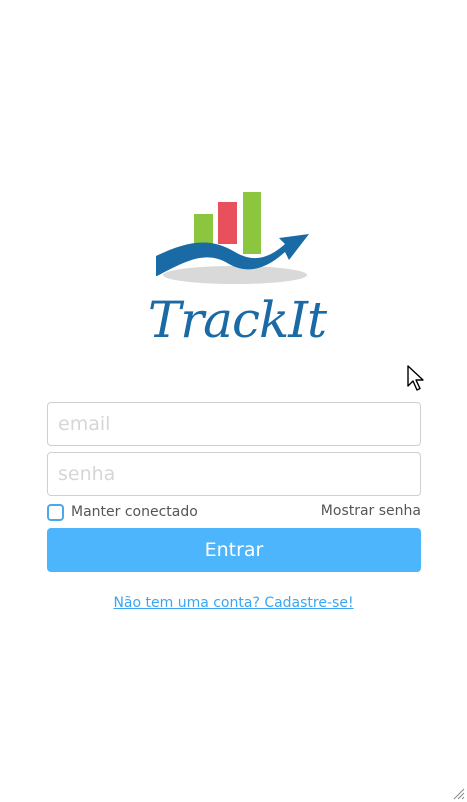 The image size is (467, 802). What do you see at coordinates (232, 238) in the screenshot?
I see `chart-logo-icon` at bounding box center [232, 238].